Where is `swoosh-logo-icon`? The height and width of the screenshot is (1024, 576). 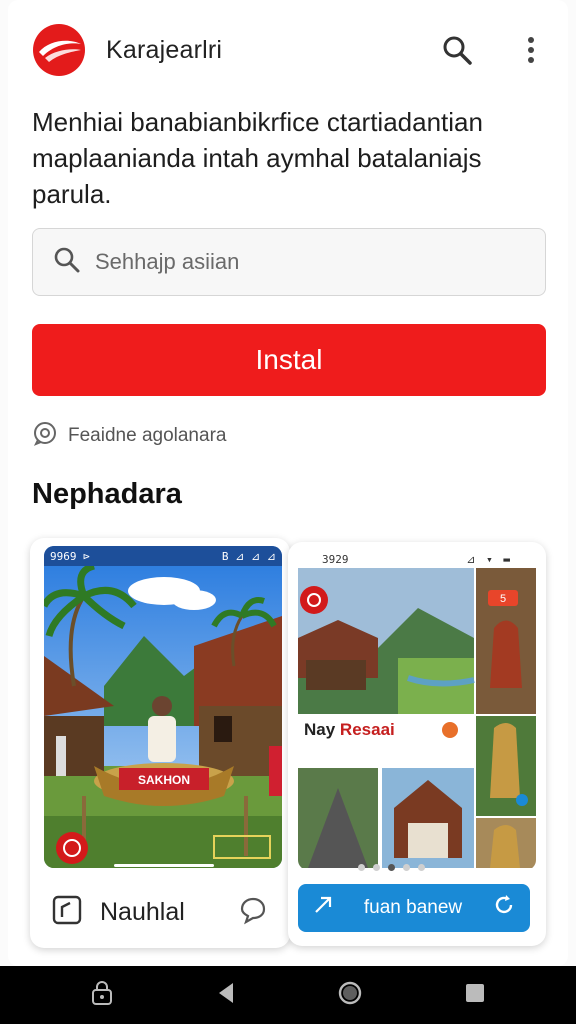
swoosh-logo-icon is located at coordinates (59, 50).